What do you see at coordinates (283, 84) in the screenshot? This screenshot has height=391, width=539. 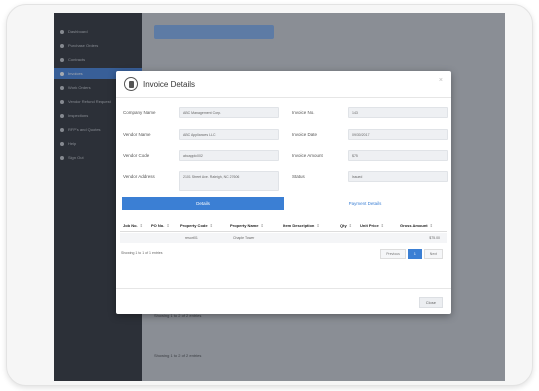 I see `modal-header: Invoice Details` at bounding box center [283, 84].